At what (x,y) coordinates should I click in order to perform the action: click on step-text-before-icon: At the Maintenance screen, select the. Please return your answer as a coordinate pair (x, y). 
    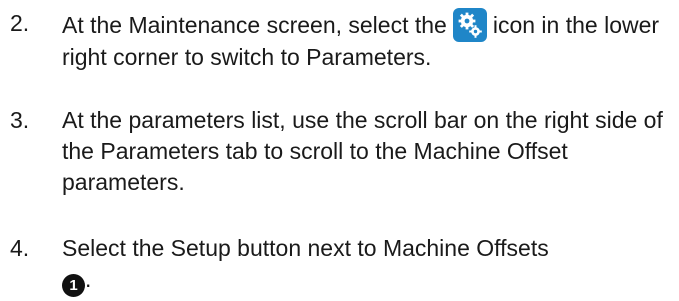
    Looking at the image, I should click on (254, 25).